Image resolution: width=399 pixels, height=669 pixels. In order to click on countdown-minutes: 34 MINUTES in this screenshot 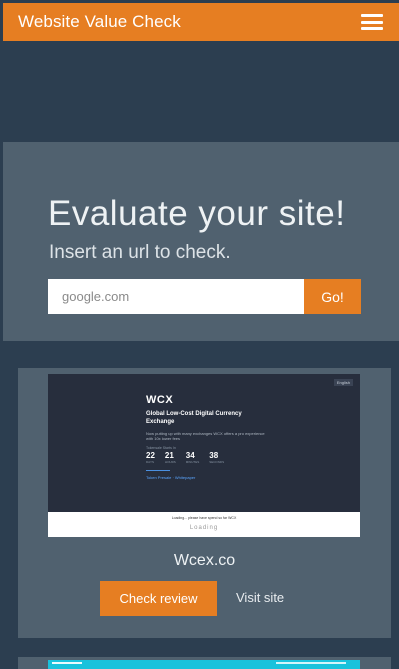, I will do `click(193, 457)`.